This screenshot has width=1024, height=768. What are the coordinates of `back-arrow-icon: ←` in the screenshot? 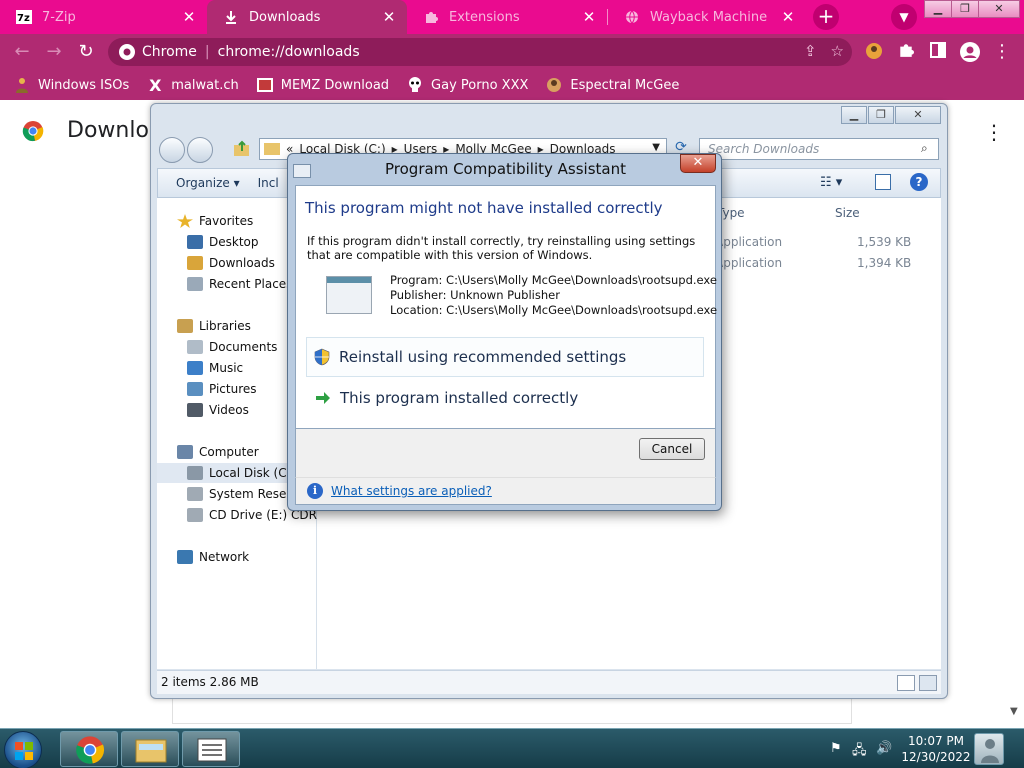 It's located at (22, 52).